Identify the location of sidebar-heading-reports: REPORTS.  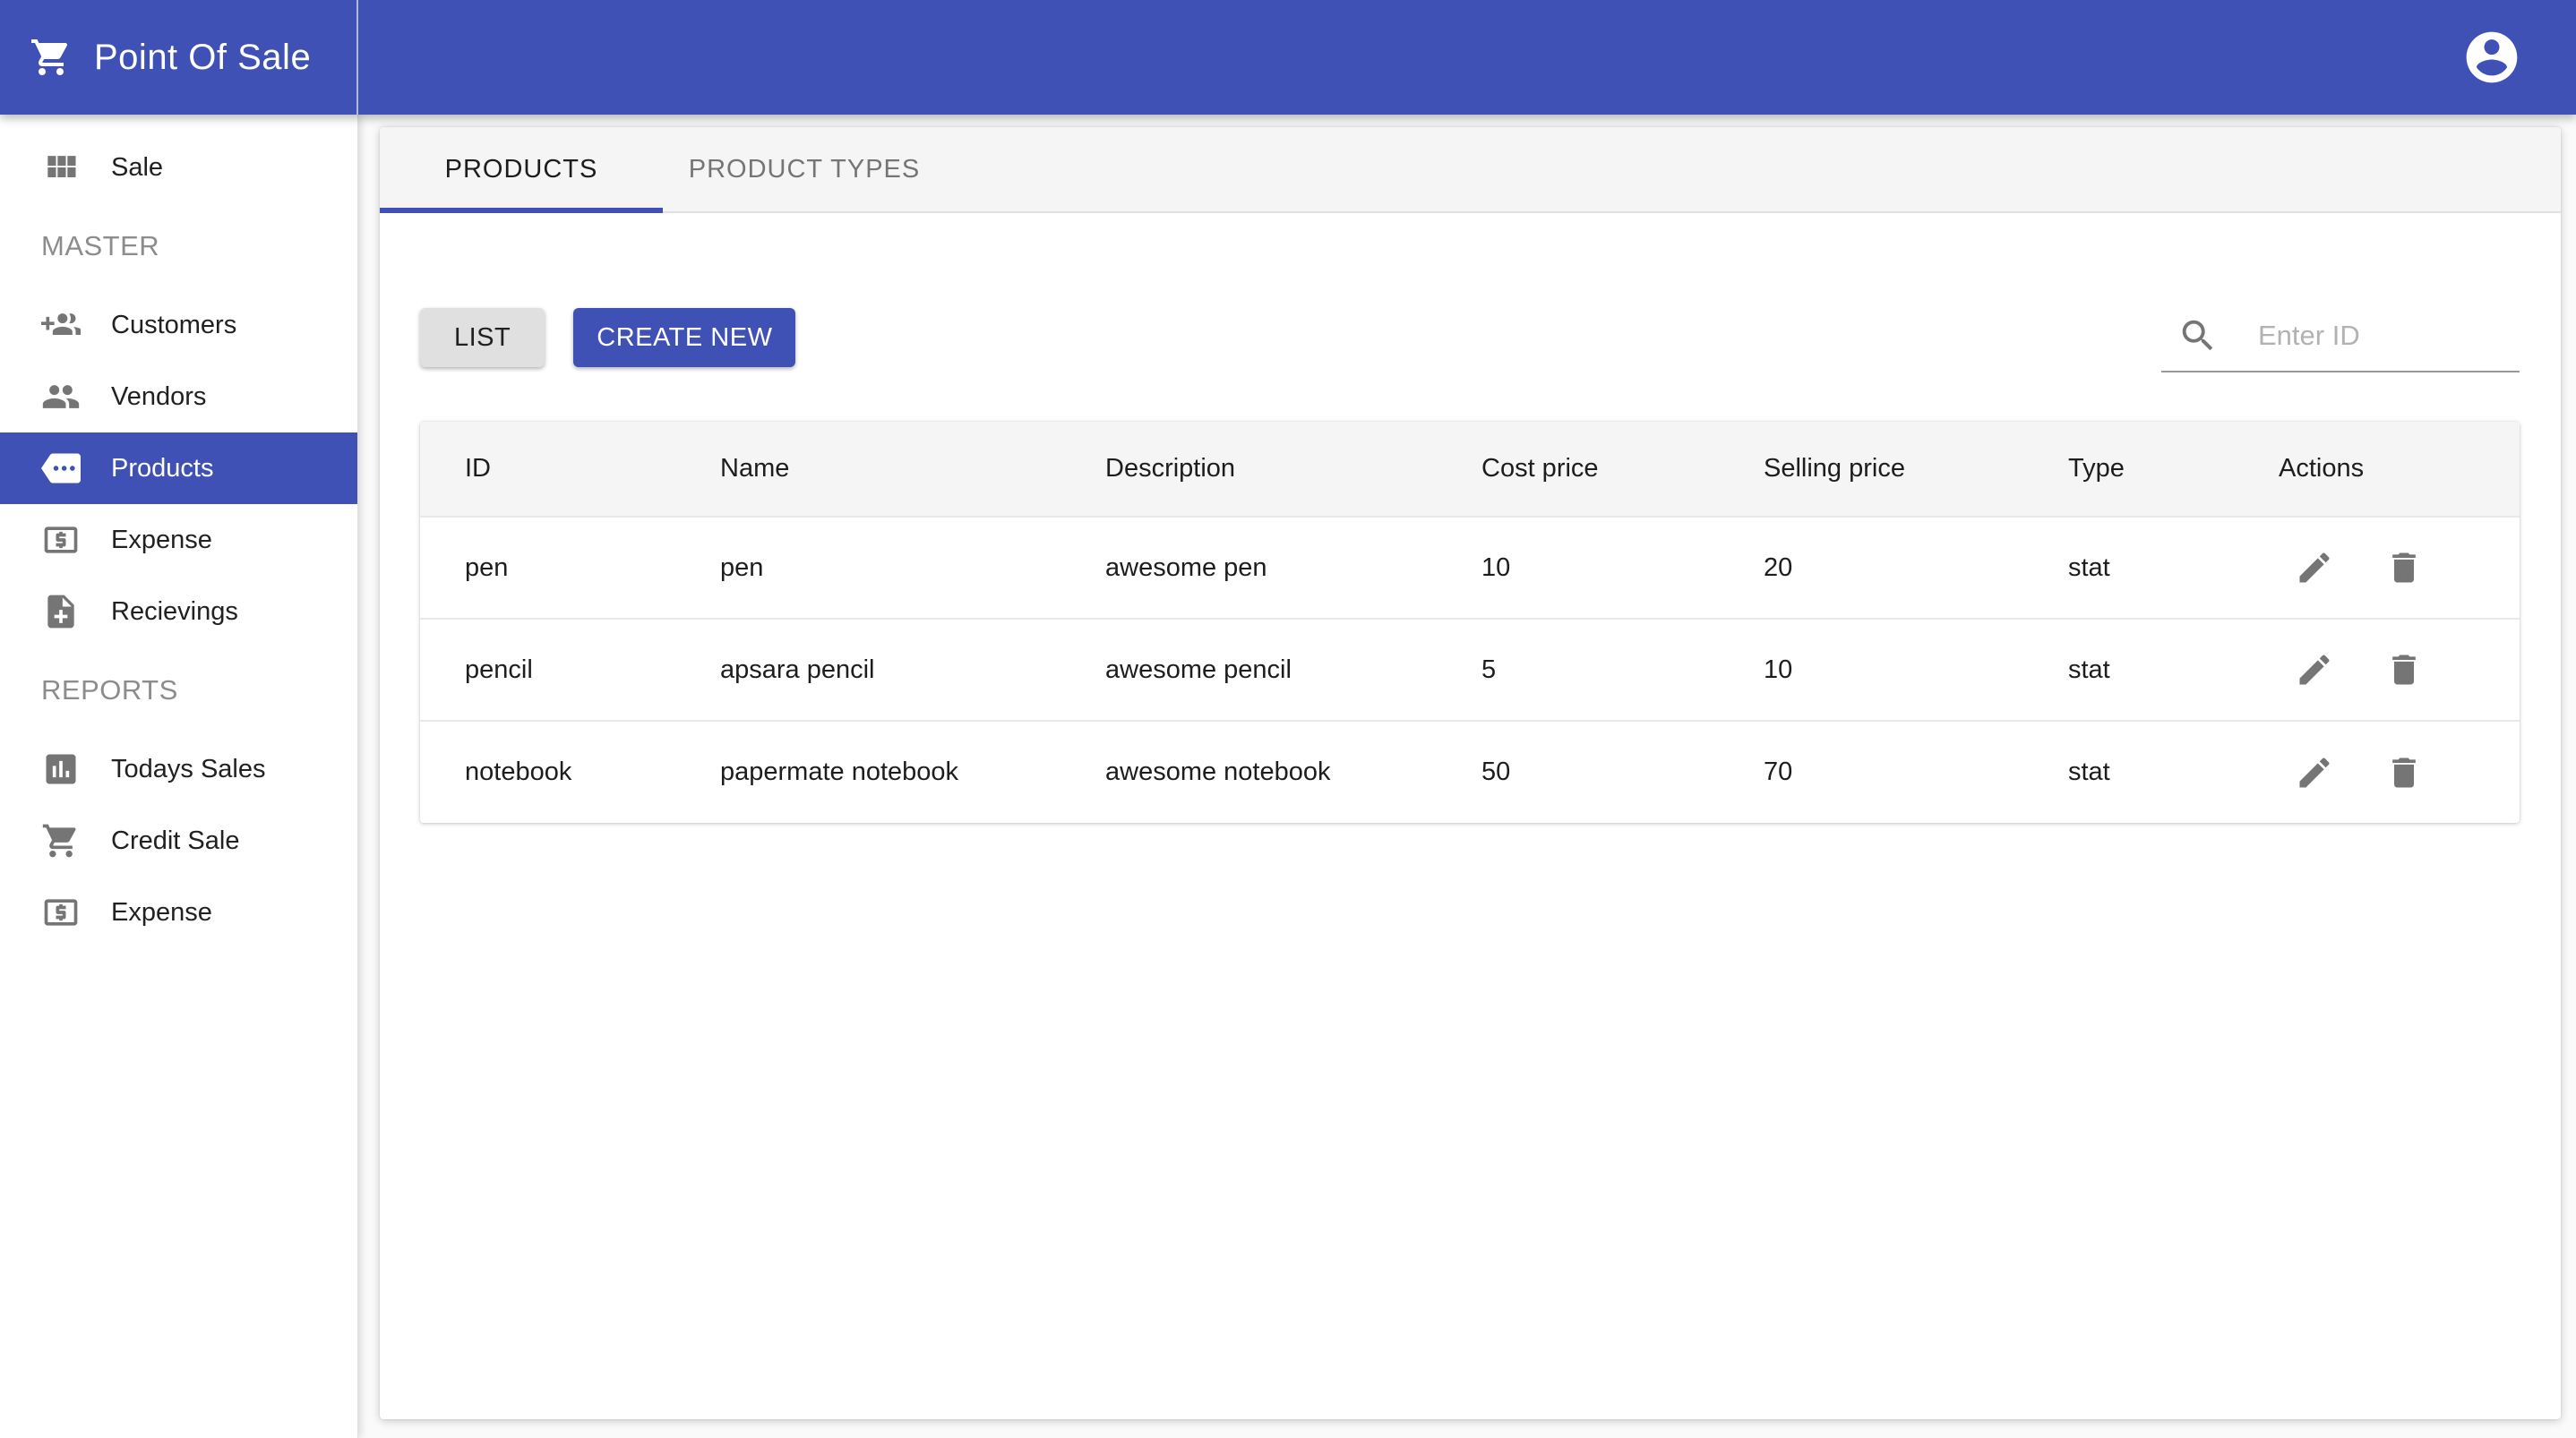
(109, 690).